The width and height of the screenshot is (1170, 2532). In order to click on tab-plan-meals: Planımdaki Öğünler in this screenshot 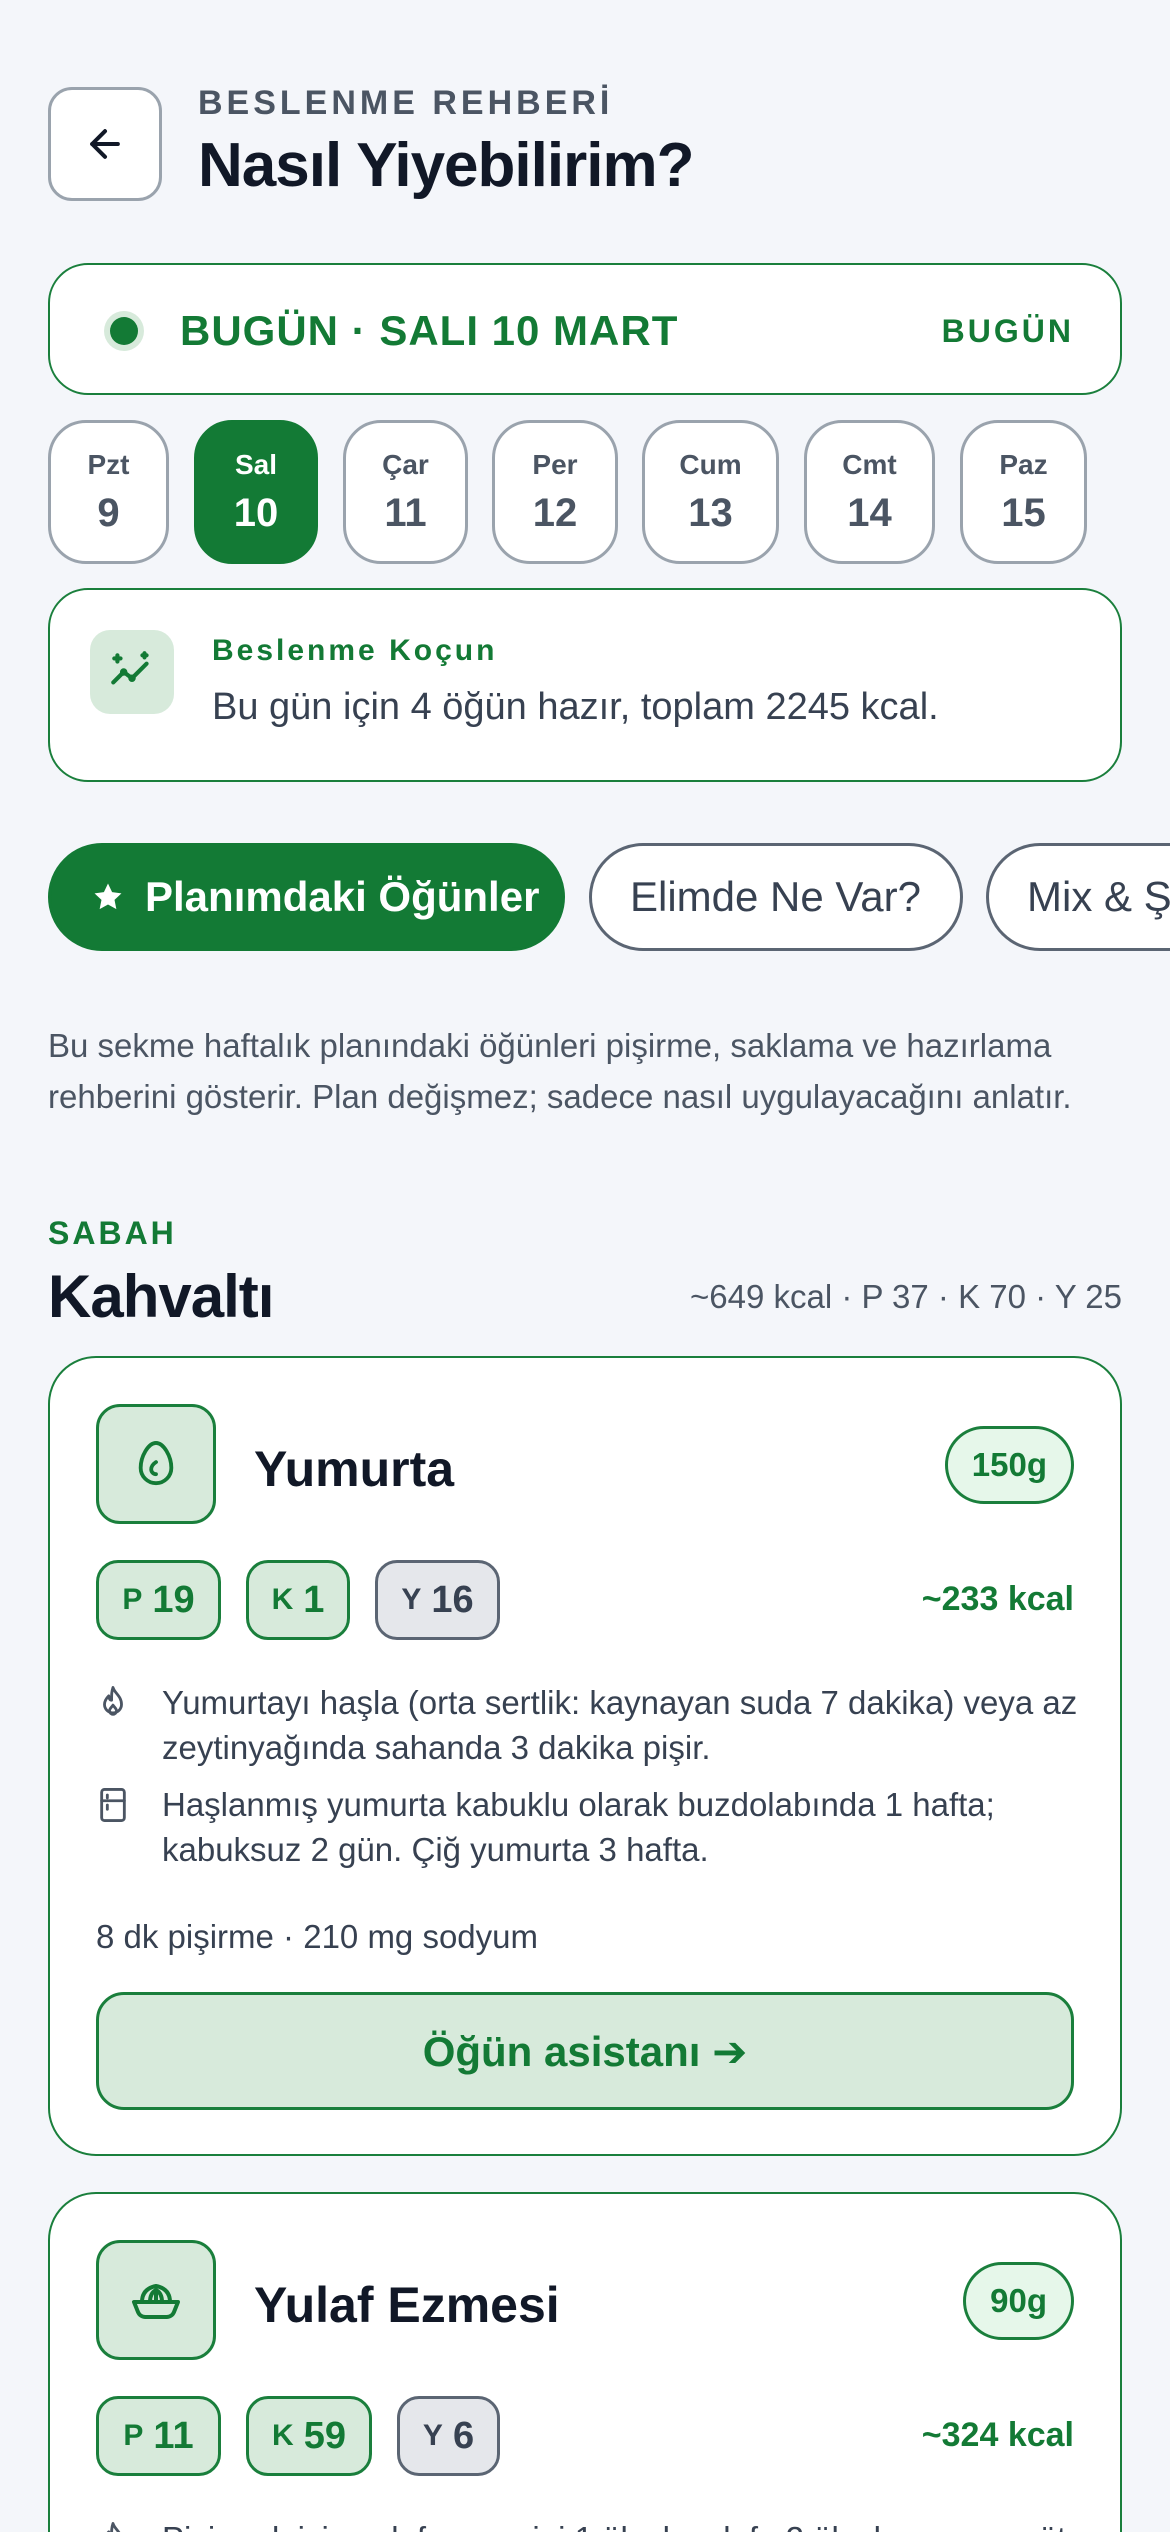, I will do `click(306, 897)`.